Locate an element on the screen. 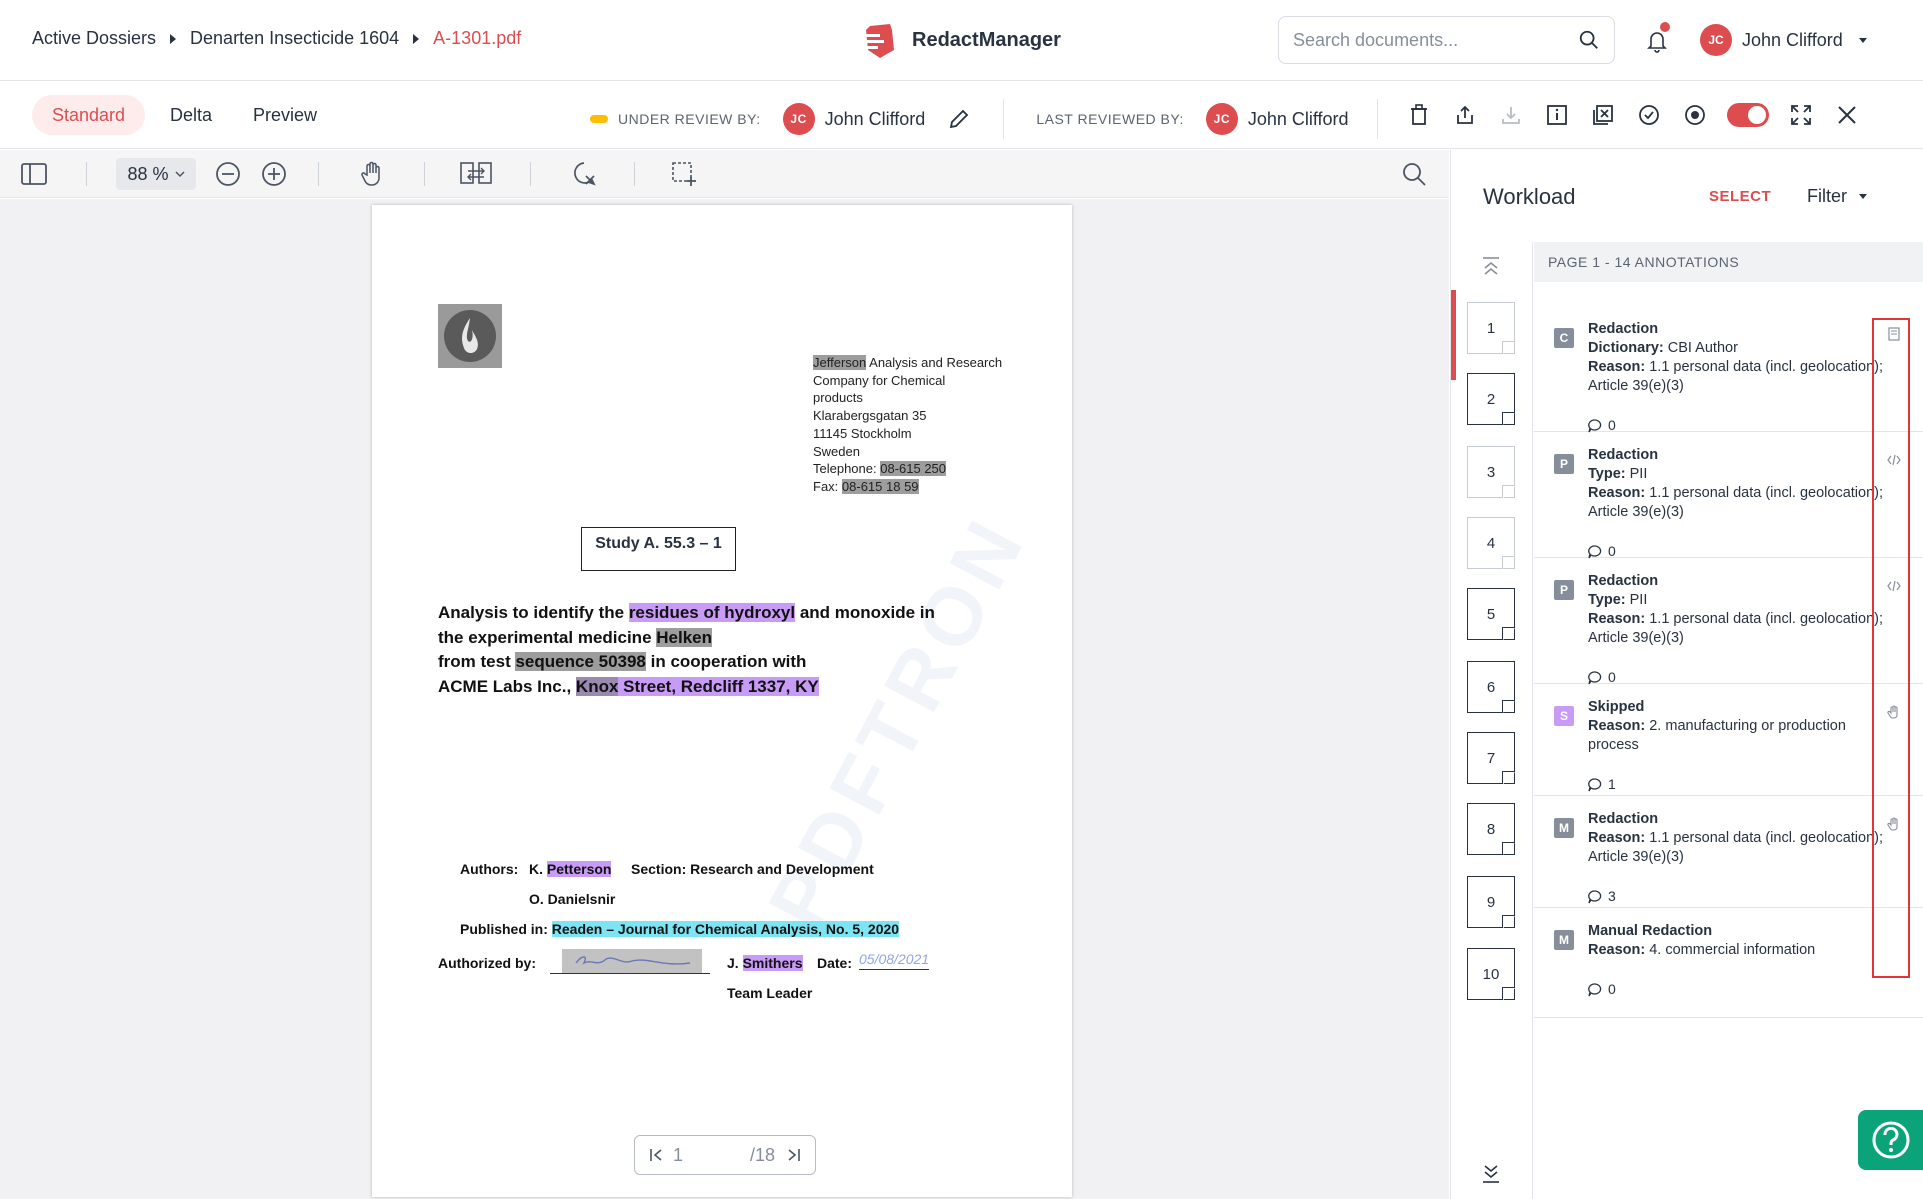 This screenshot has width=1923, height=1199. app-name: RedactManager is located at coordinates (986, 39).